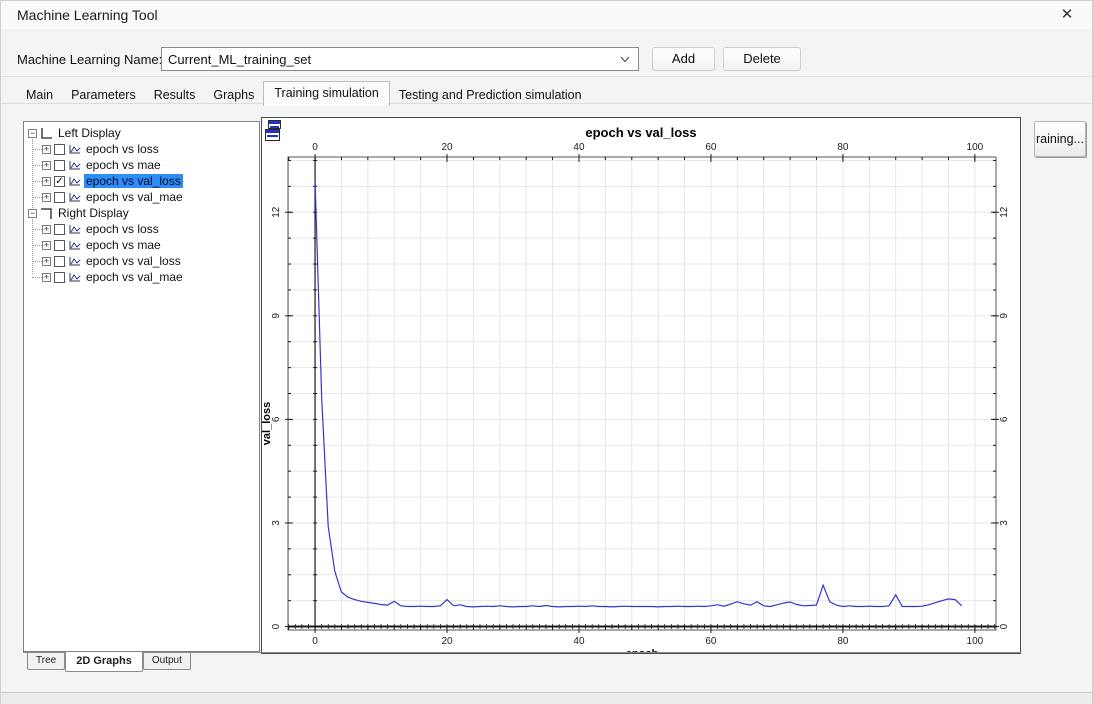 This screenshot has height=704, width=1093. What do you see at coordinates (87, 15) in the screenshot?
I see `window-title: Machine Learning Tool` at bounding box center [87, 15].